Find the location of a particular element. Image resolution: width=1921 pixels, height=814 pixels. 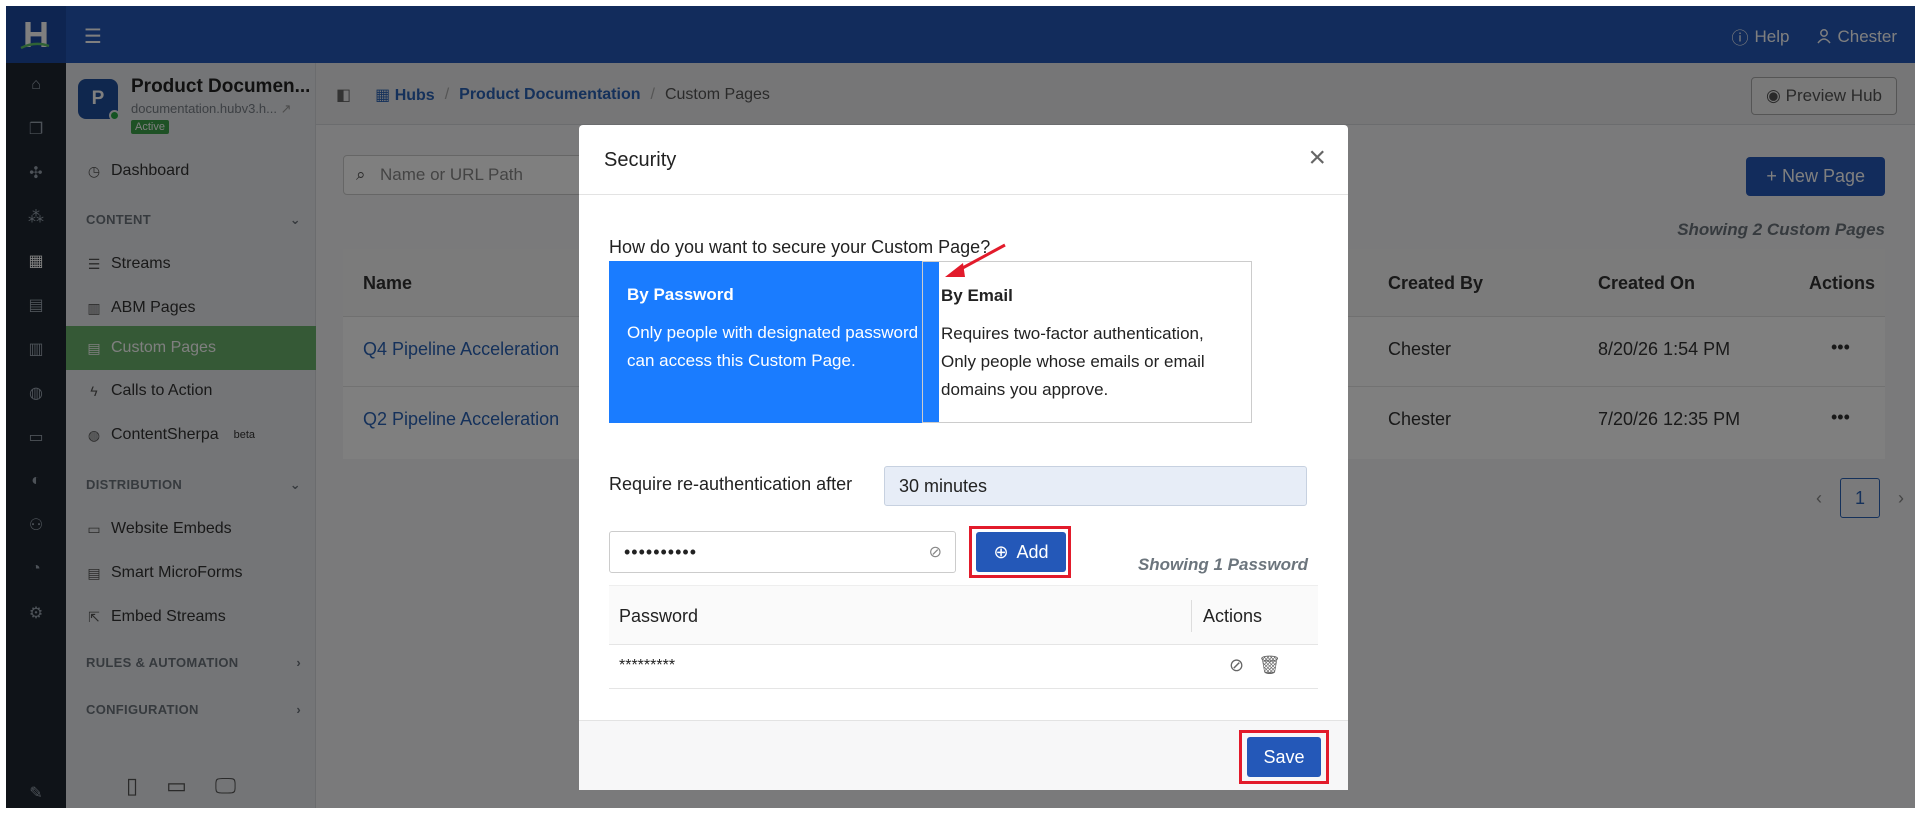

annotation-arrow-icon is located at coordinates (975, 260).